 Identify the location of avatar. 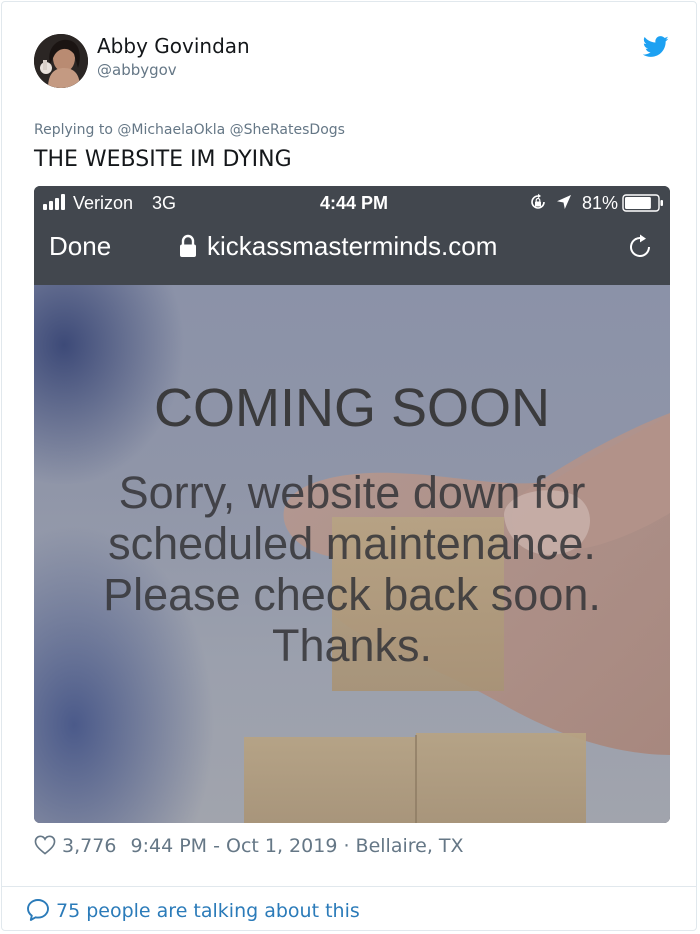
(61, 61).